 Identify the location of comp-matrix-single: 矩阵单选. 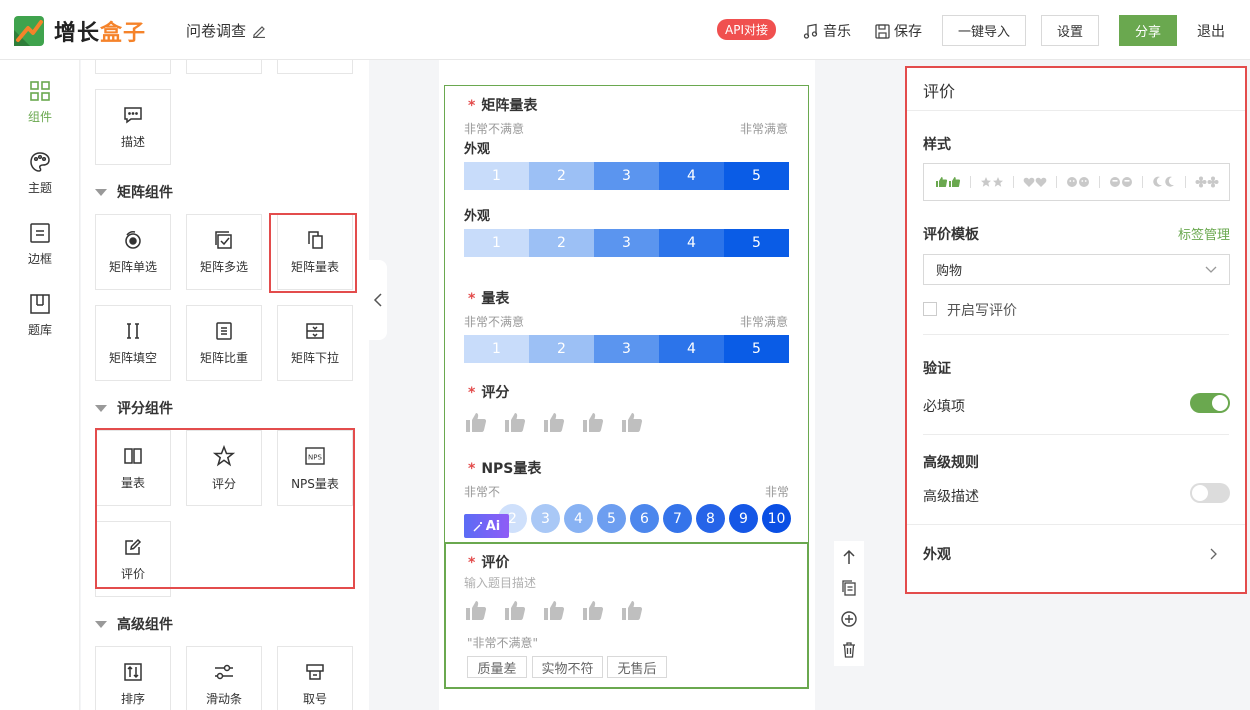
(133, 252).